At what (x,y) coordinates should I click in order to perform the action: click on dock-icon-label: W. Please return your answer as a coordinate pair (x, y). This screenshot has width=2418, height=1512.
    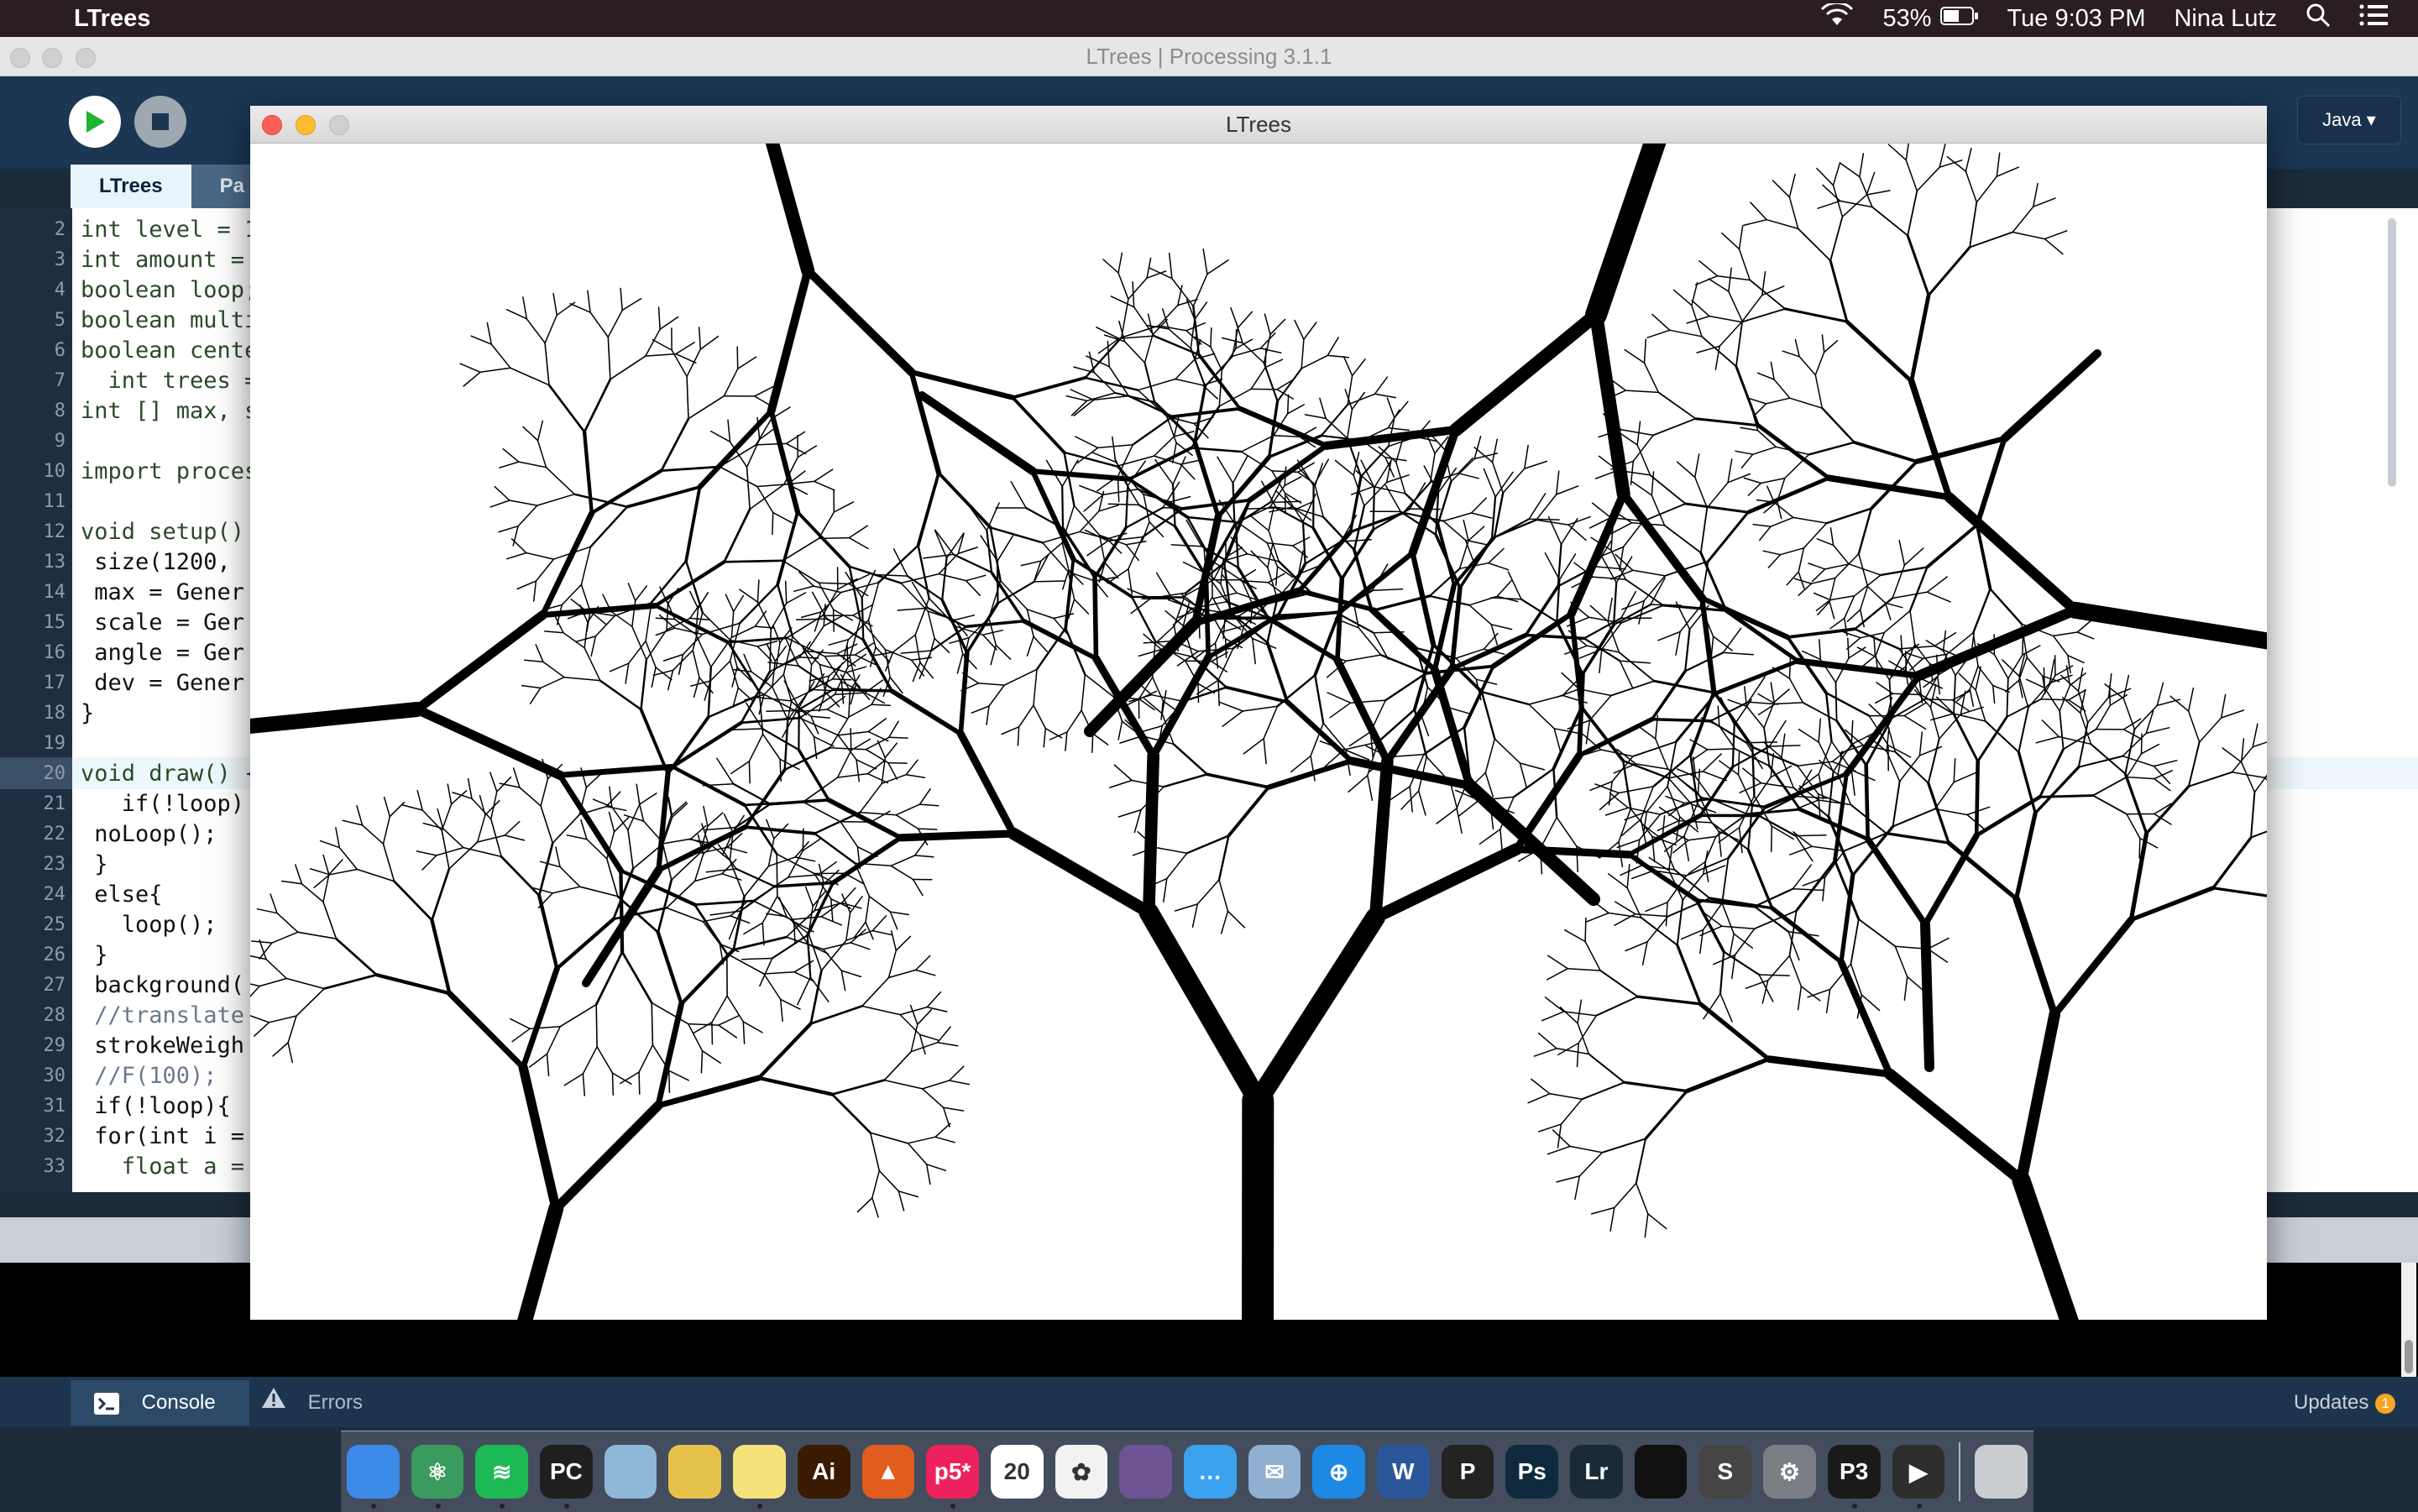
    Looking at the image, I should click on (1403, 1471).